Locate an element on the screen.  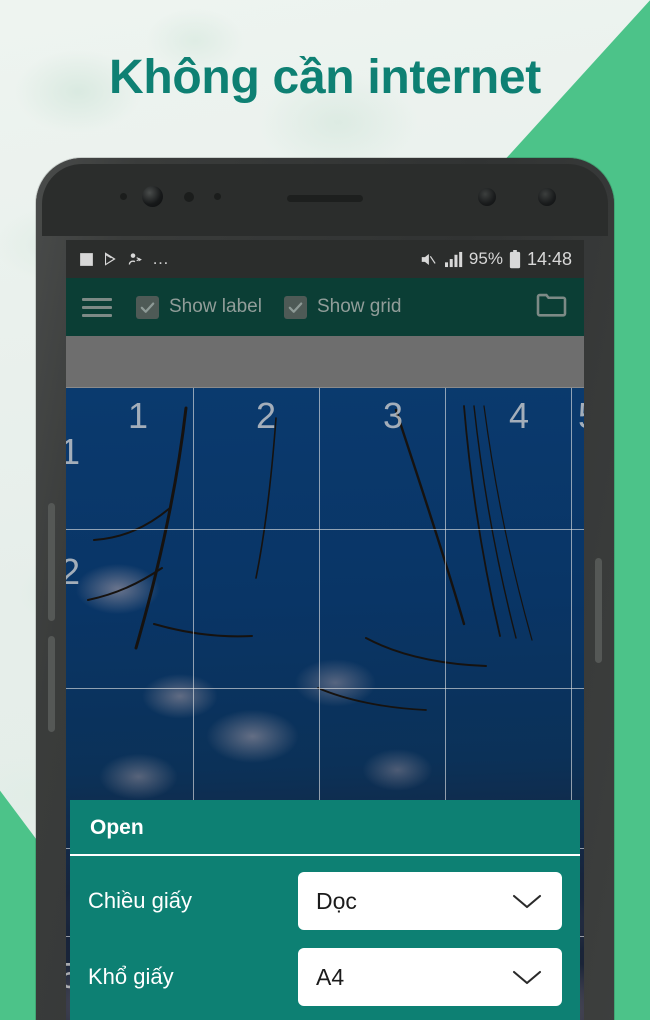
folder-icon is located at coordinates (551, 307).